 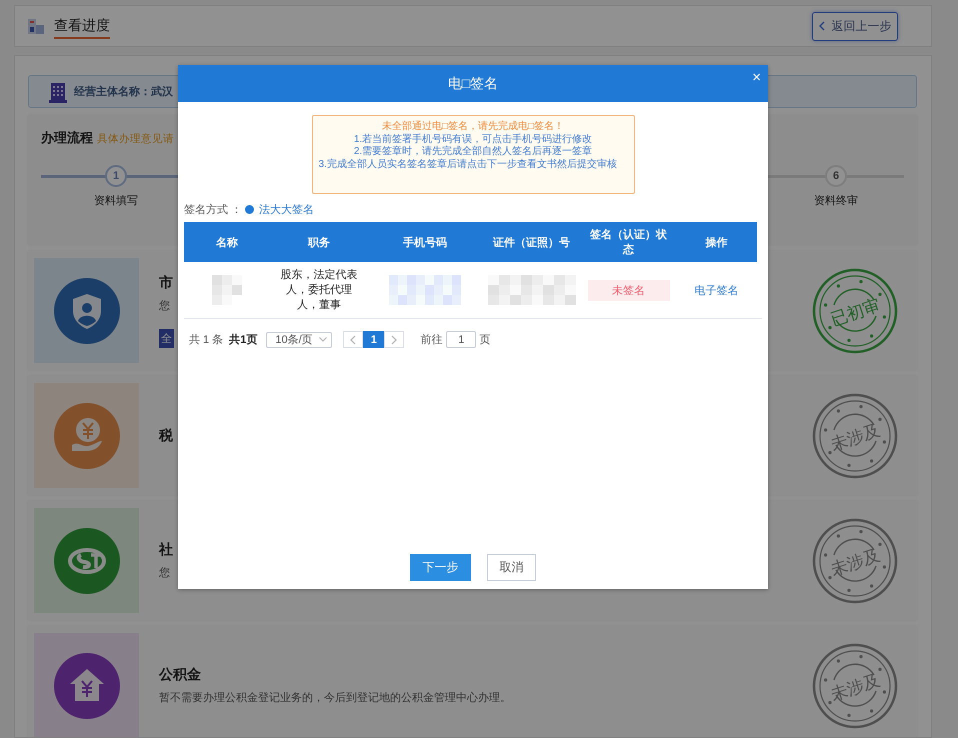 I want to click on previous-page-button, so click(x=353, y=339).